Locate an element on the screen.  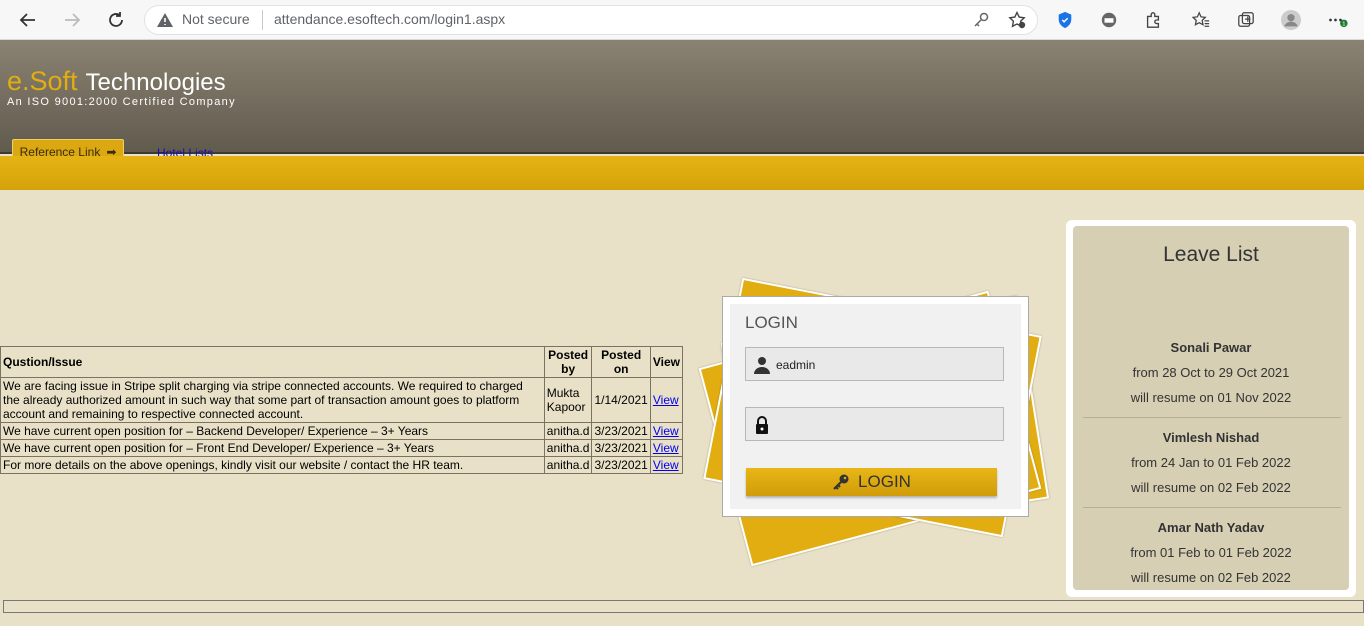
login-button: LOGIN is located at coordinates (871, 482).